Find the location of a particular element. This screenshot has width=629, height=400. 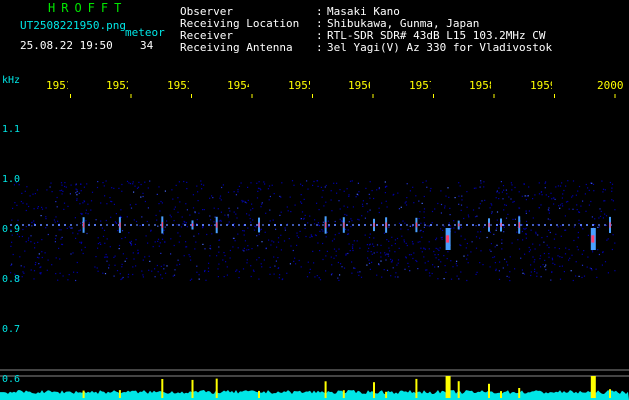

x-tick-label: 1952 is located at coordinates (117, 85).